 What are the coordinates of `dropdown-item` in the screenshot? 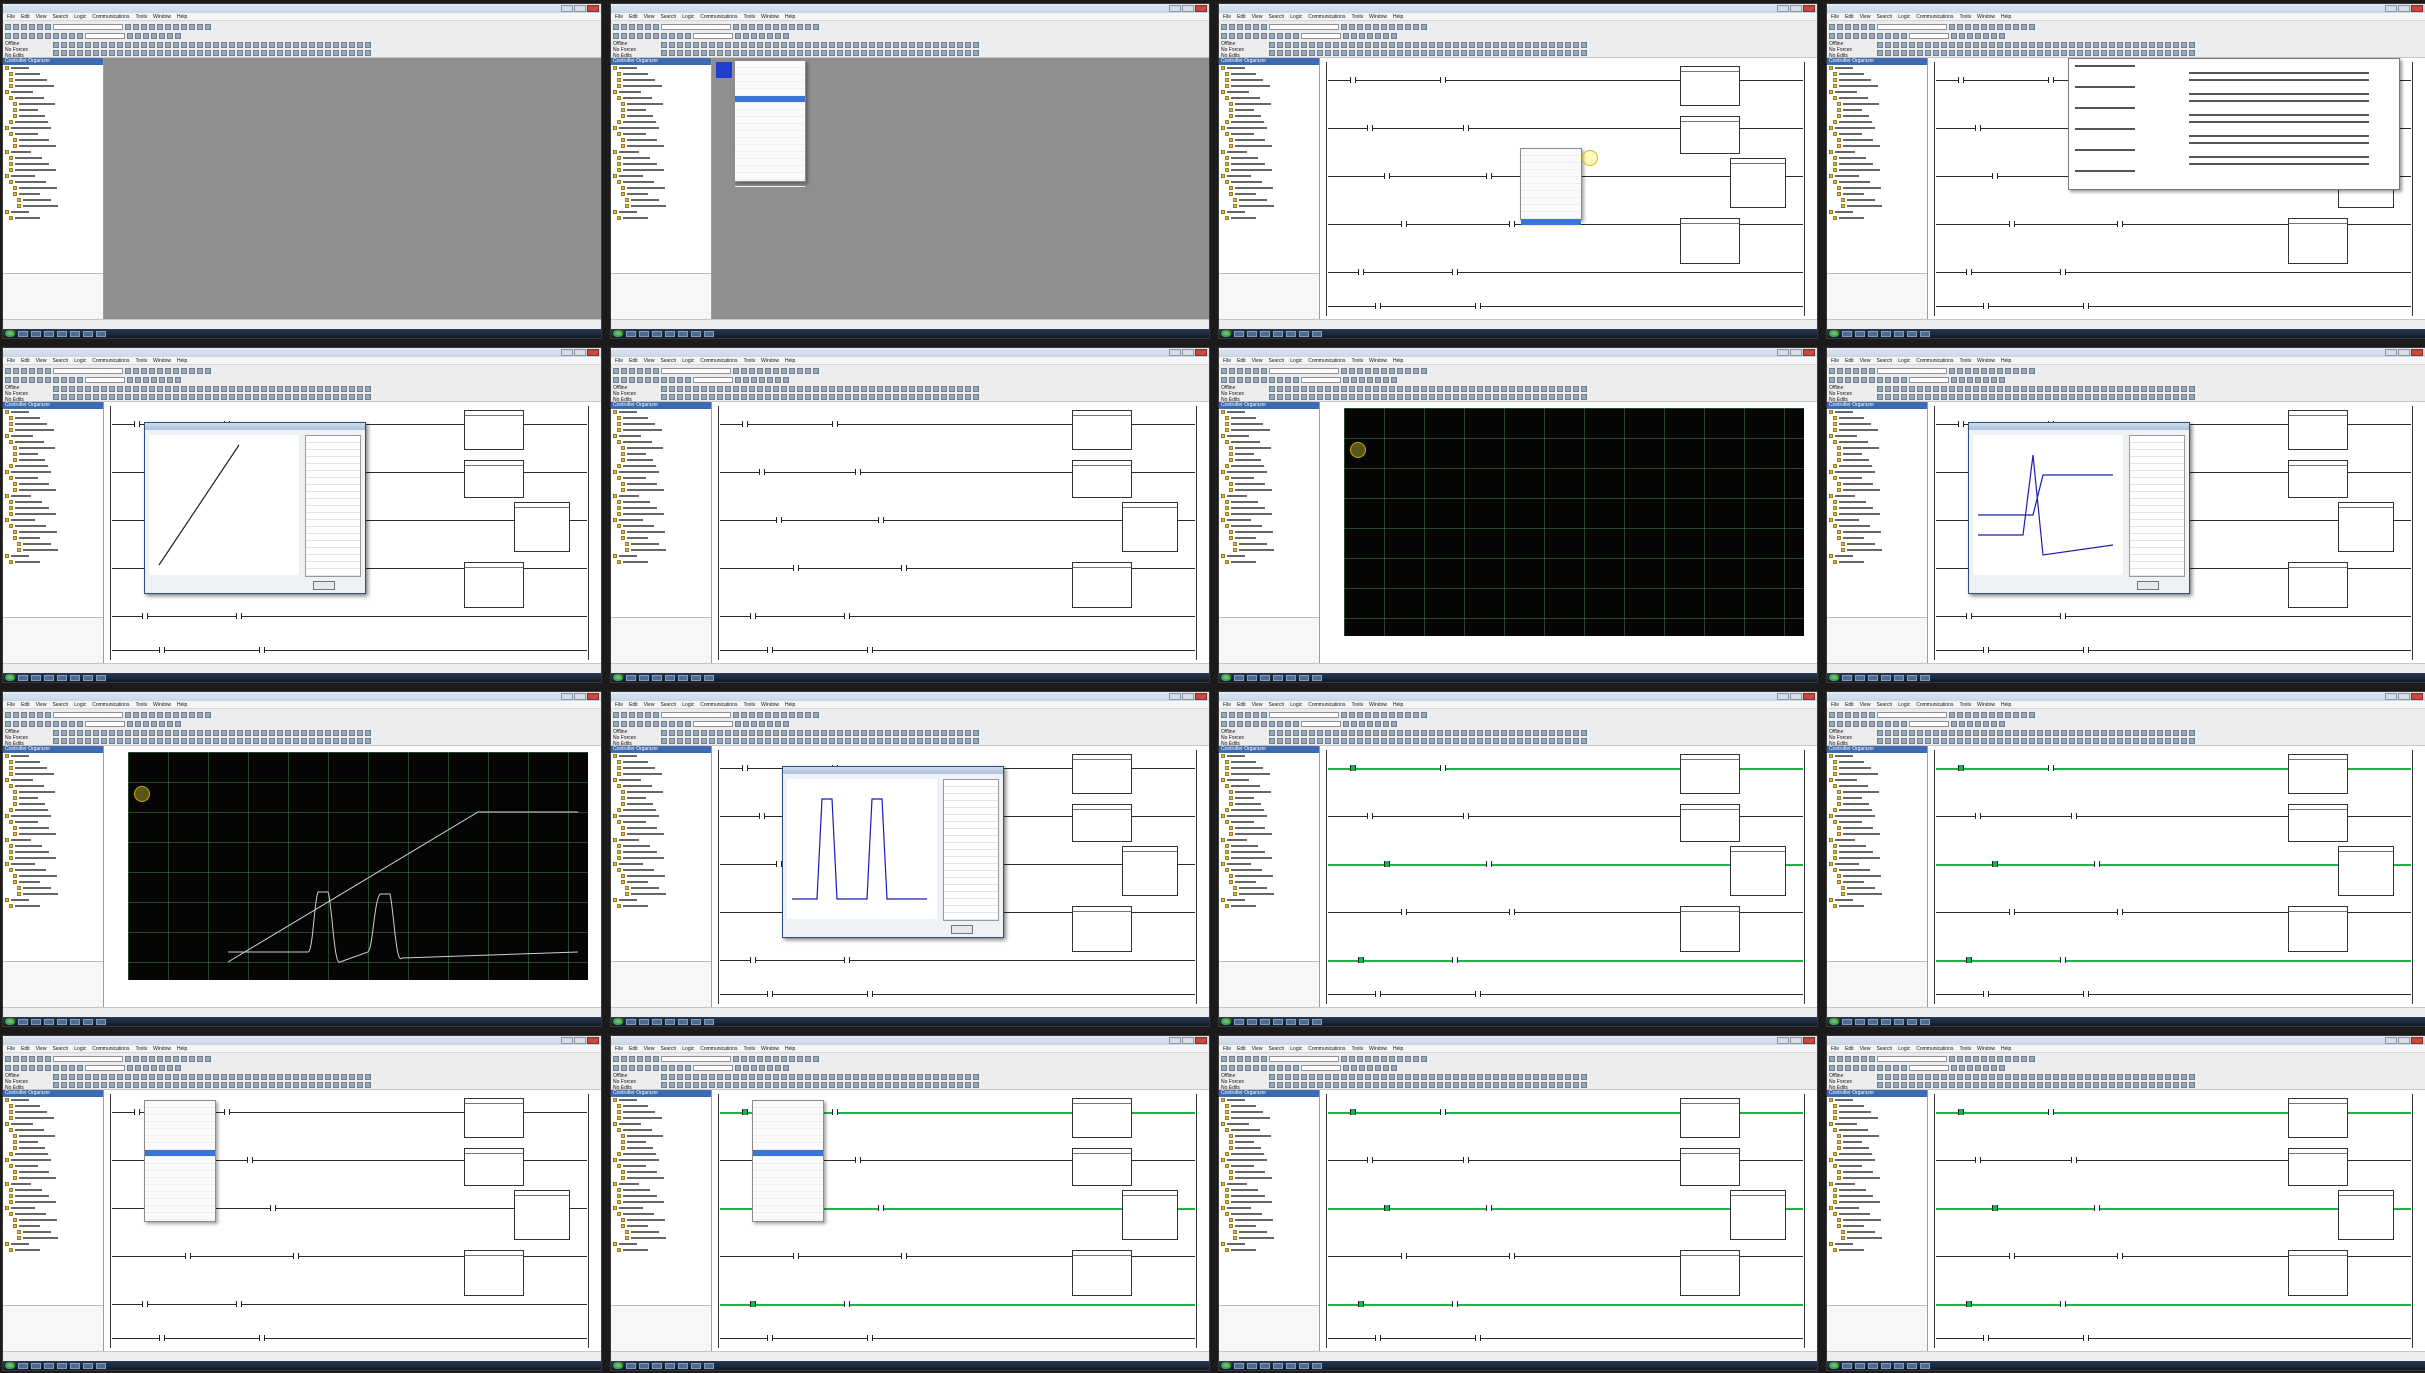 It's located at (1551, 222).